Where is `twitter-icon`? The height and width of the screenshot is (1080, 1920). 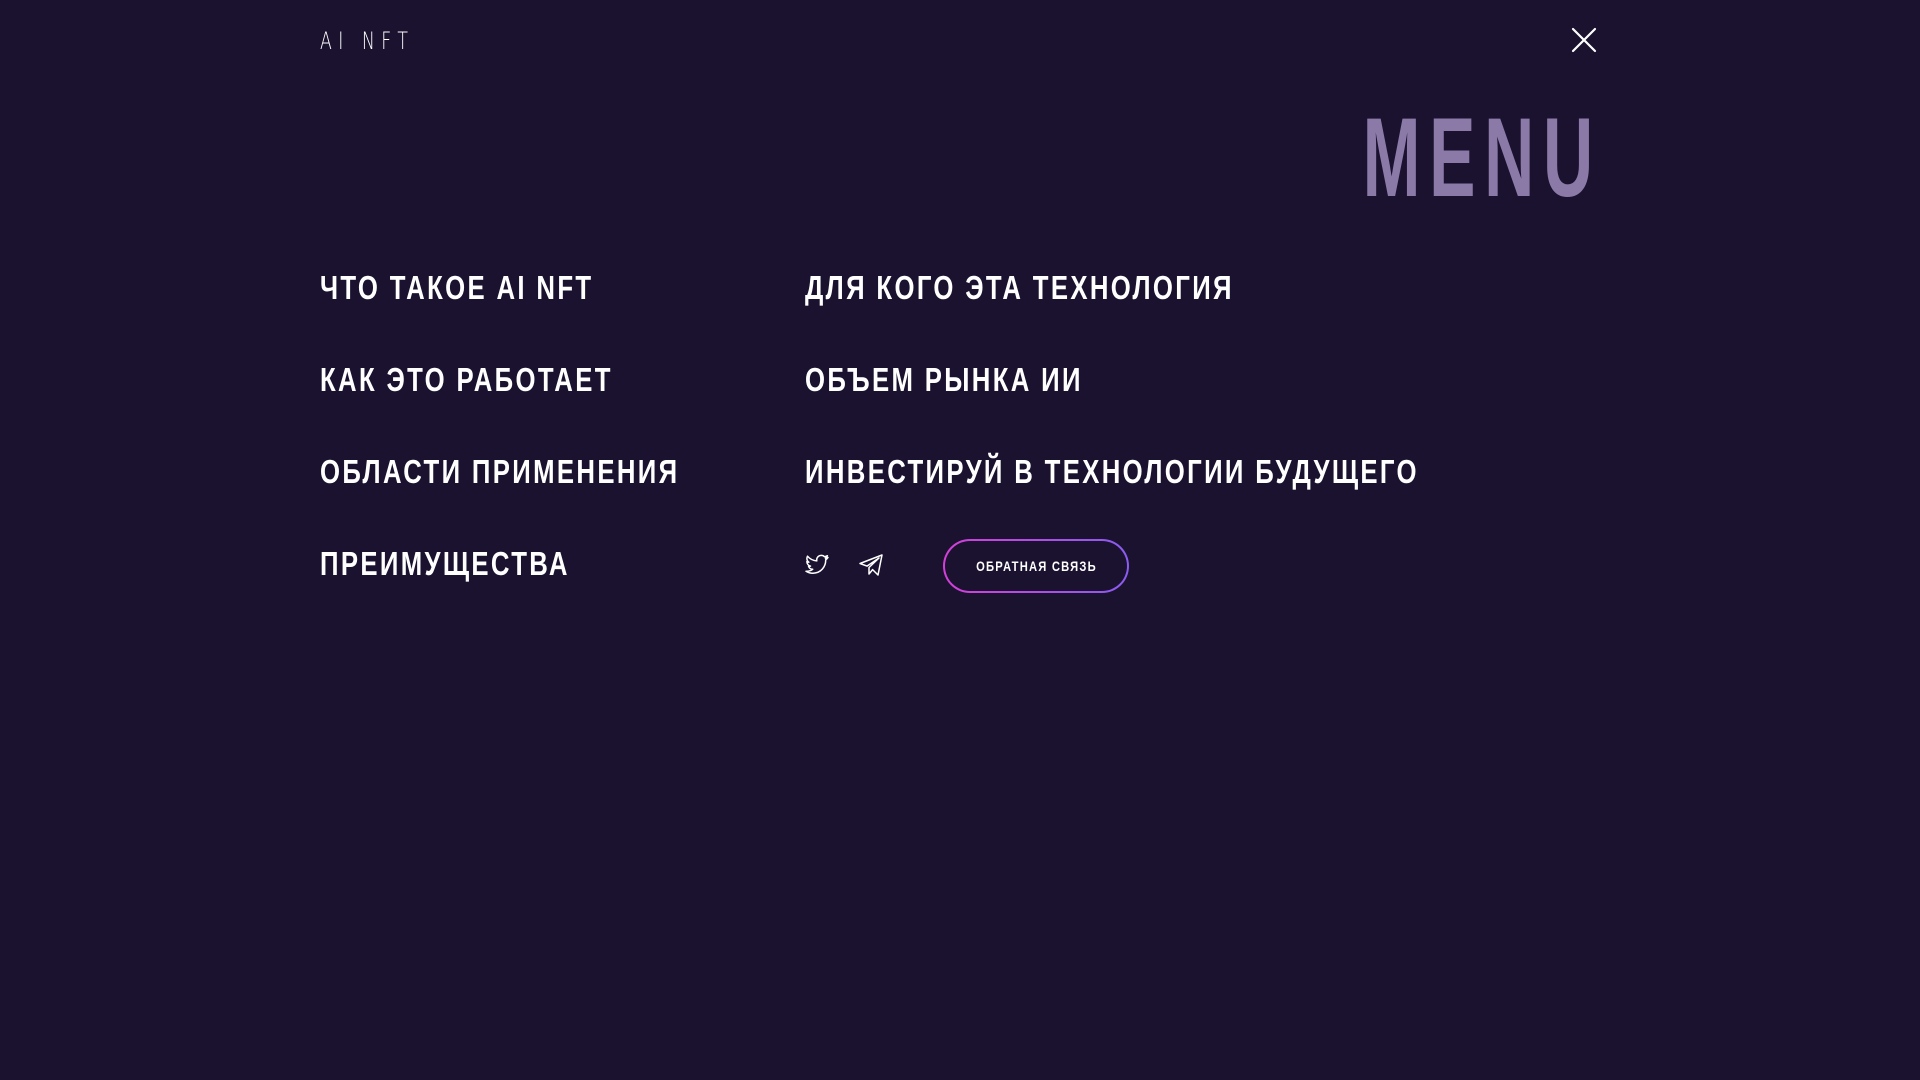
twitter-icon is located at coordinates (817, 564).